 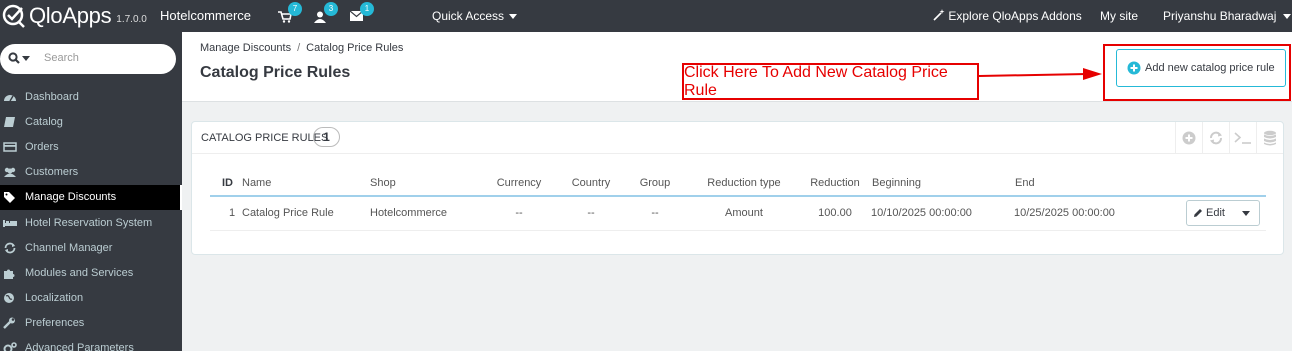 I want to click on cell-currency: --, so click(x=519, y=213).